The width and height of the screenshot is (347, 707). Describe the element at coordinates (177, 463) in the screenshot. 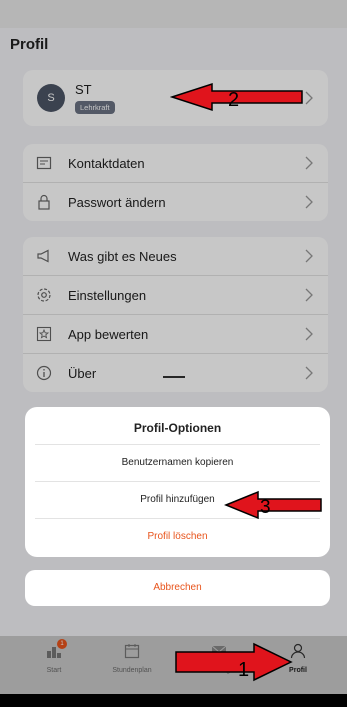

I see `copy-username-button: Benutzernamen kopieren` at that location.